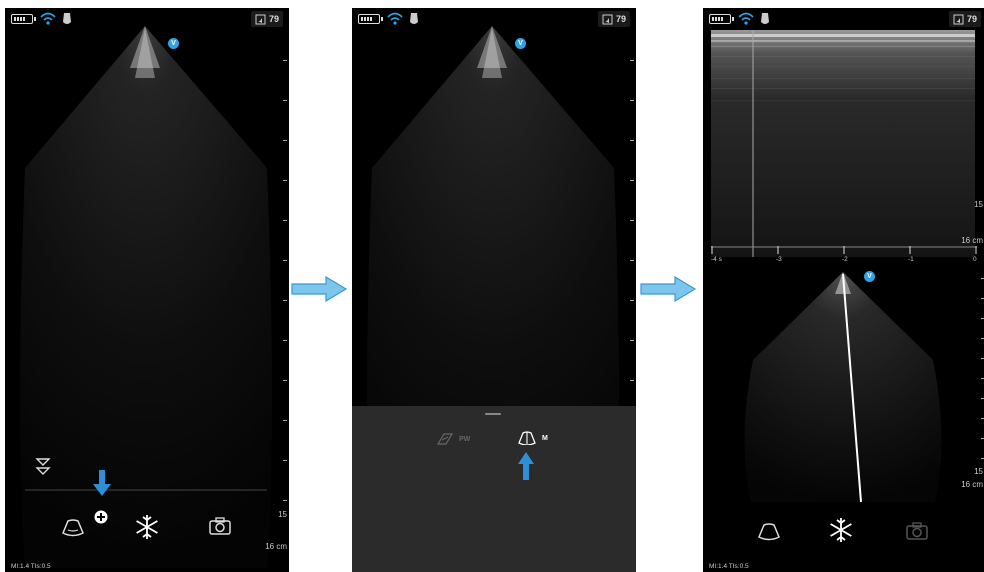 The height and width of the screenshot is (572, 984). Describe the element at coordinates (102, 483) in the screenshot. I see `down-arrow-indicator-icon` at that location.